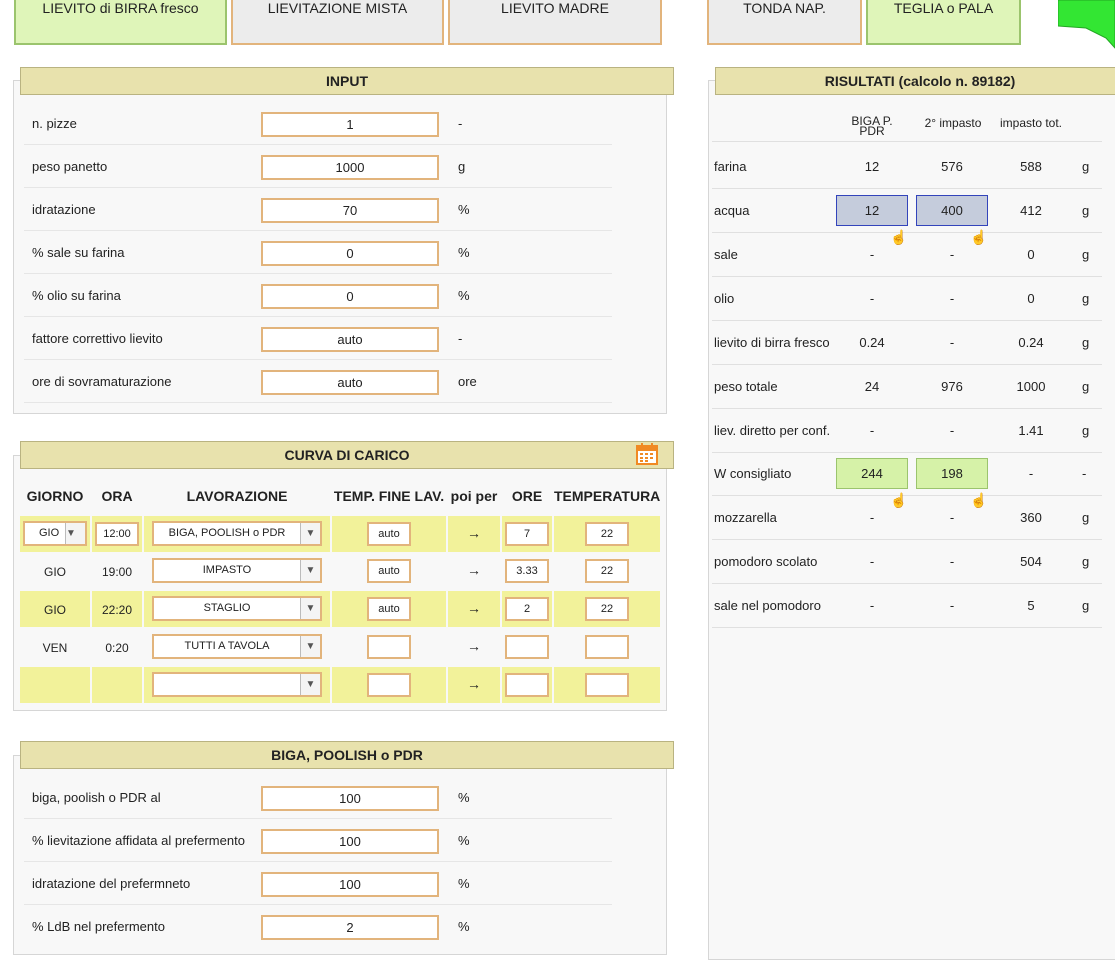  I want to click on curve-ore-input: 3.33, so click(527, 571).